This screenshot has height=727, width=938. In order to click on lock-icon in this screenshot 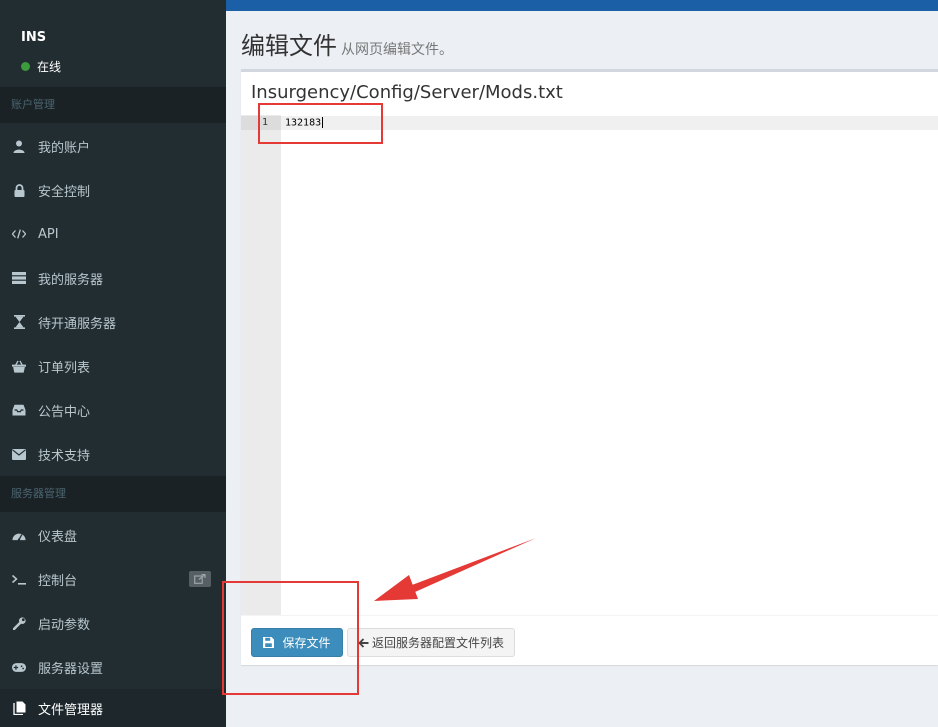, I will do `click(19, 190)`.